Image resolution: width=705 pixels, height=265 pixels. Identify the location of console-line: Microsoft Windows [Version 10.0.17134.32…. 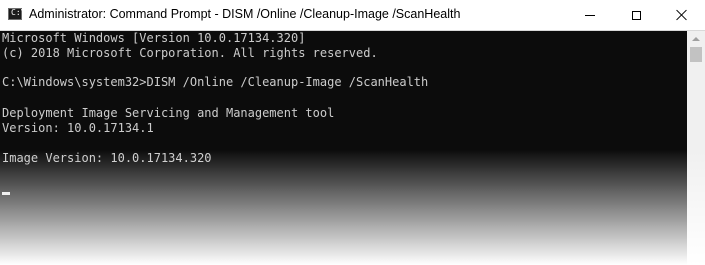
(154, 38).